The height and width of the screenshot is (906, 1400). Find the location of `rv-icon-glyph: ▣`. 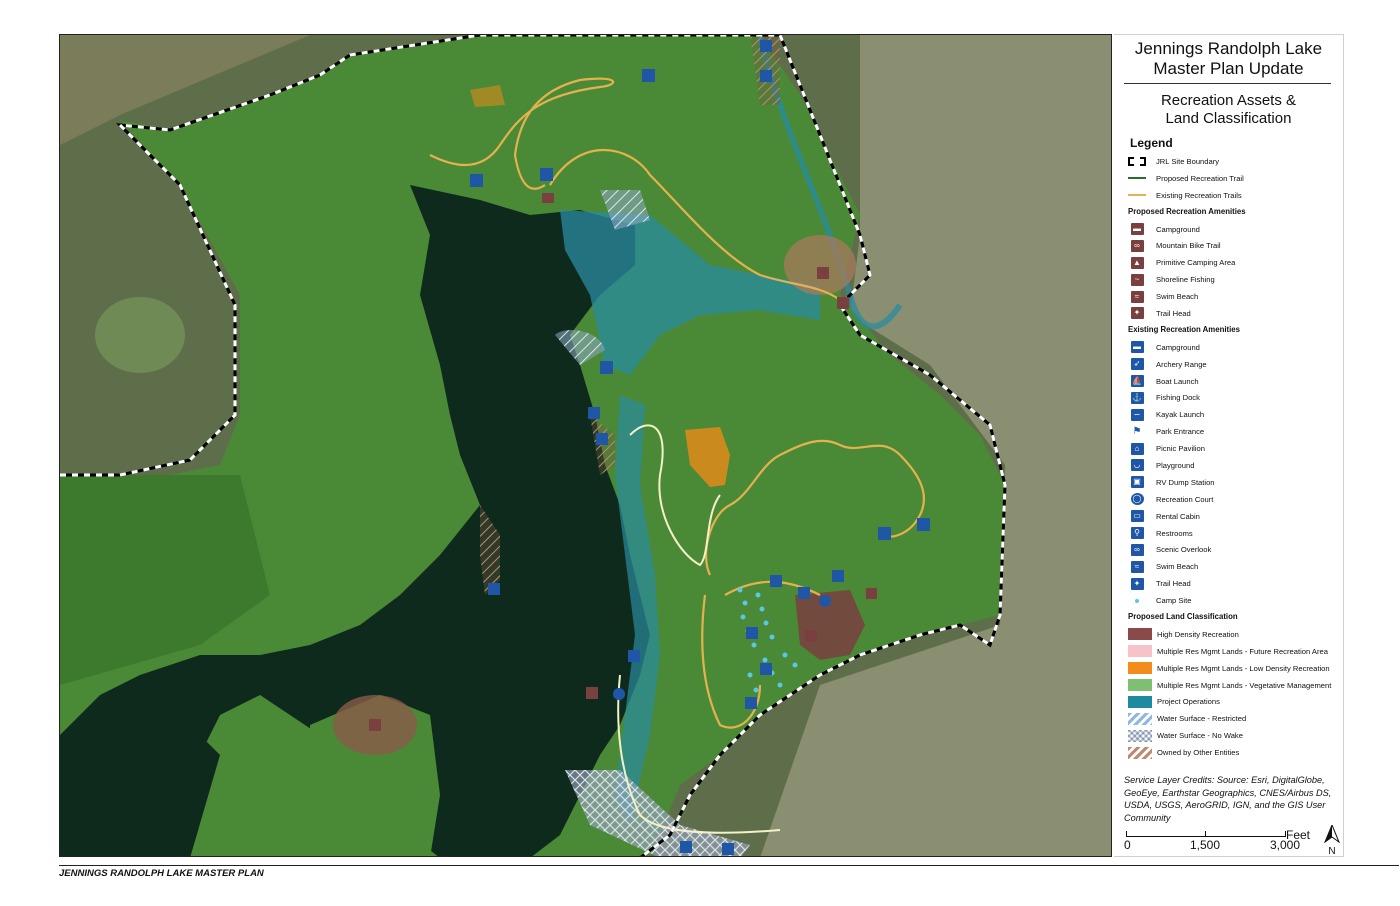

rv-icon-glyph: ▣ is located at coordinates (1137, 482).